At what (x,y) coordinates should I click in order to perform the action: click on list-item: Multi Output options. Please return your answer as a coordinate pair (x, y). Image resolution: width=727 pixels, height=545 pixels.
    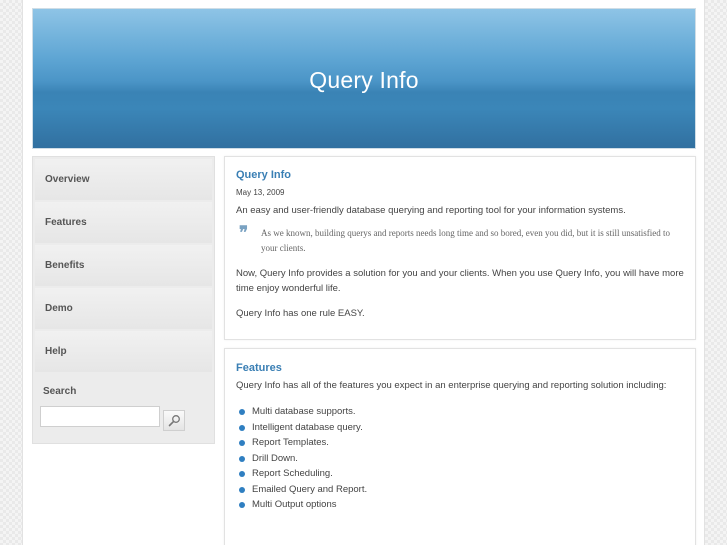
    Looking at the image, I should click on (461, 505).